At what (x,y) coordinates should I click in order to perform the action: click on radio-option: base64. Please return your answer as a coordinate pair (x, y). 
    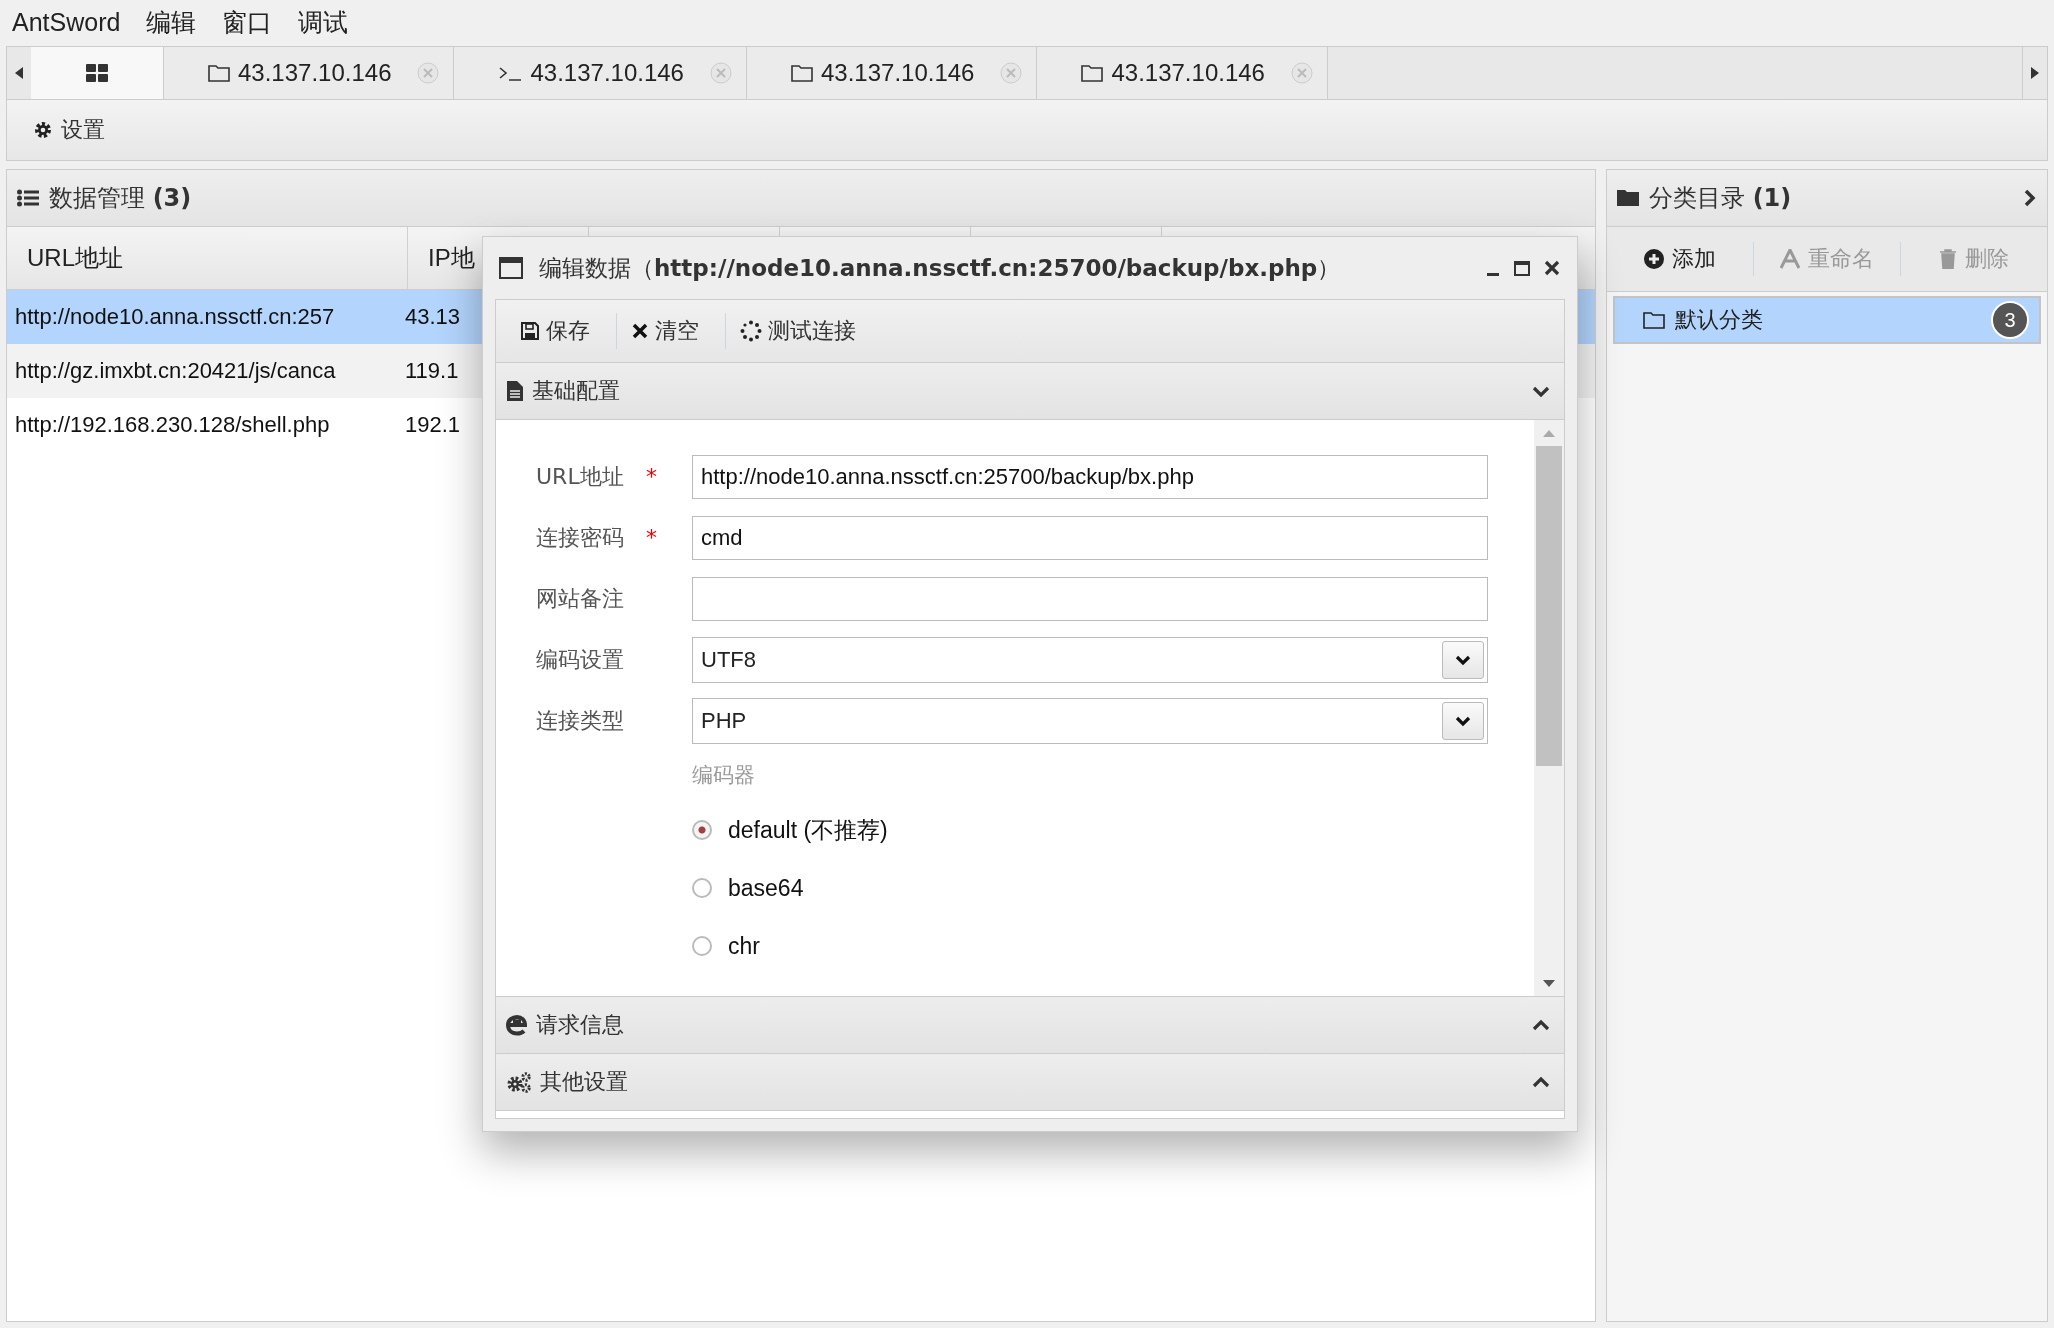
    Looking at the image, I should click on (748, 888).